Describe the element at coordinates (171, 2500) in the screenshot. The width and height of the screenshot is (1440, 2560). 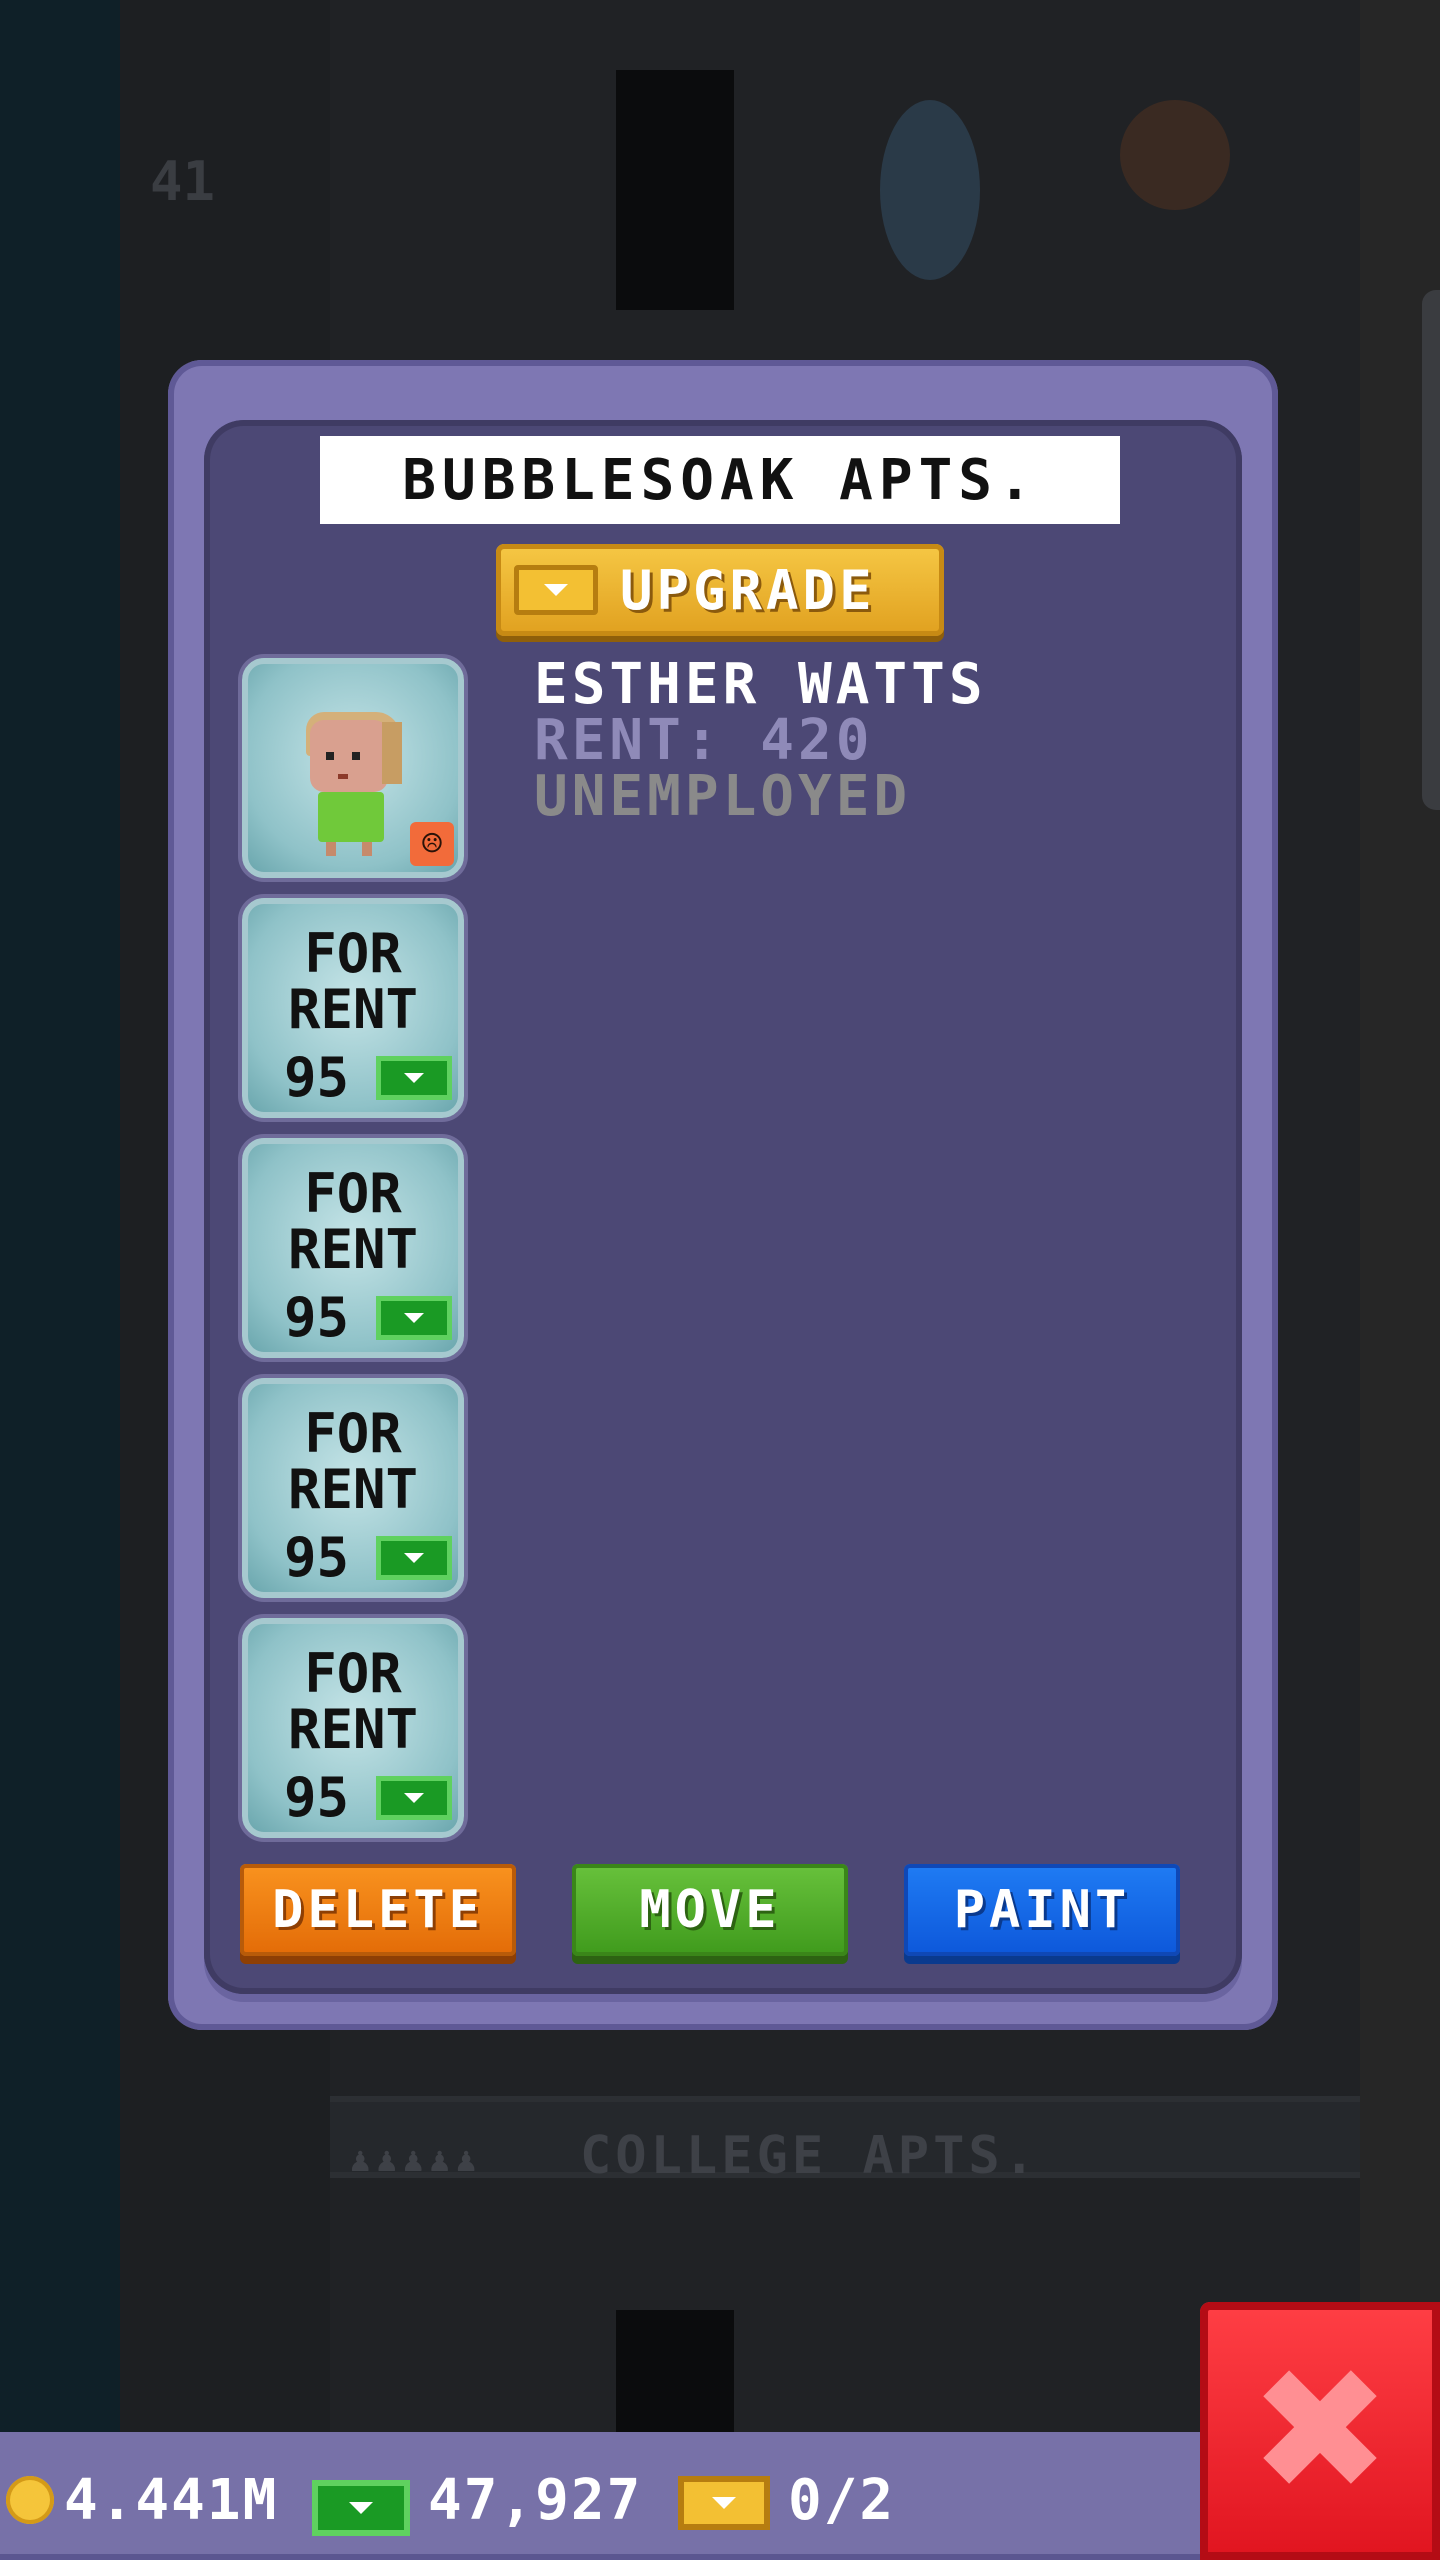
I see `coin-balance: 4.441M` at that location.